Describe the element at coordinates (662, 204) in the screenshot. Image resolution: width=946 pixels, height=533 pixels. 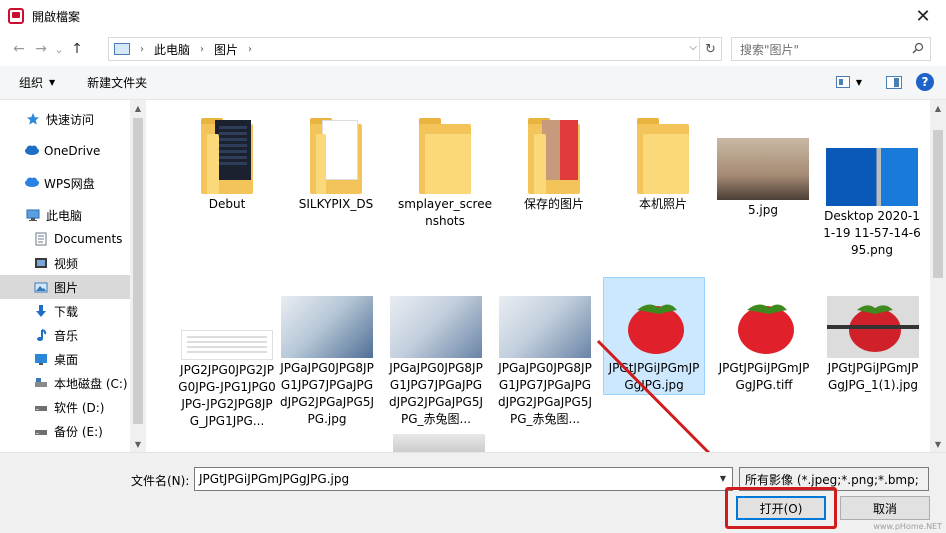
I see `file-name: 本机照片` at that location.